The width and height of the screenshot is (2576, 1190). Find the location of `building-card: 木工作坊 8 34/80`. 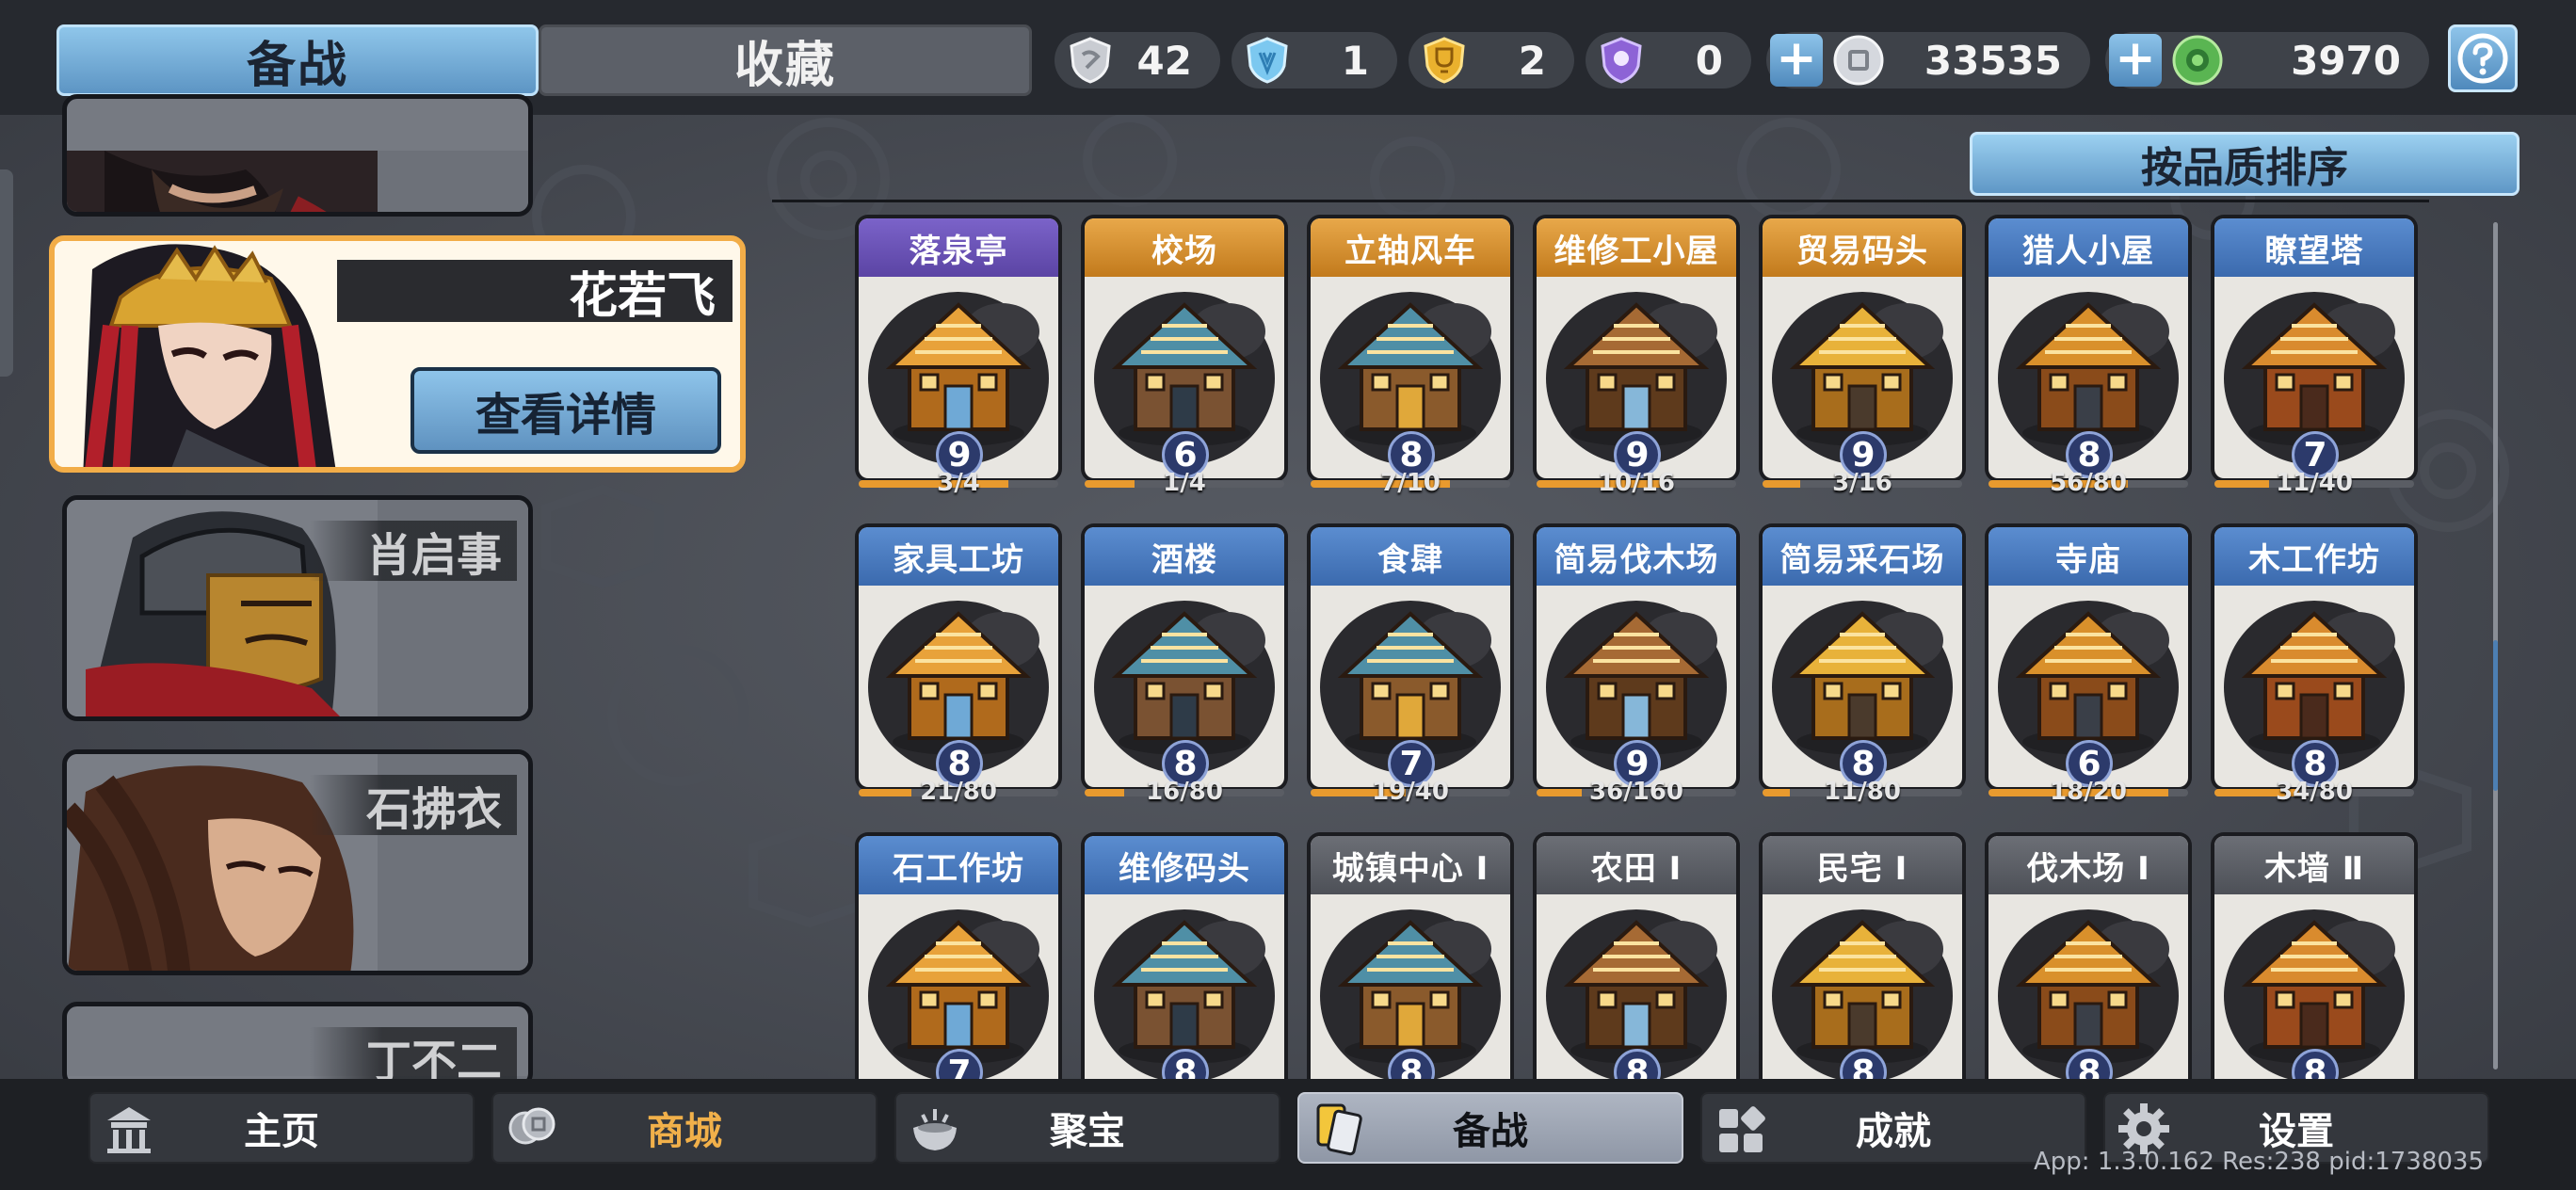

building-card: 木工作坊 8 34/80 is located at coordinates (2314, 664).